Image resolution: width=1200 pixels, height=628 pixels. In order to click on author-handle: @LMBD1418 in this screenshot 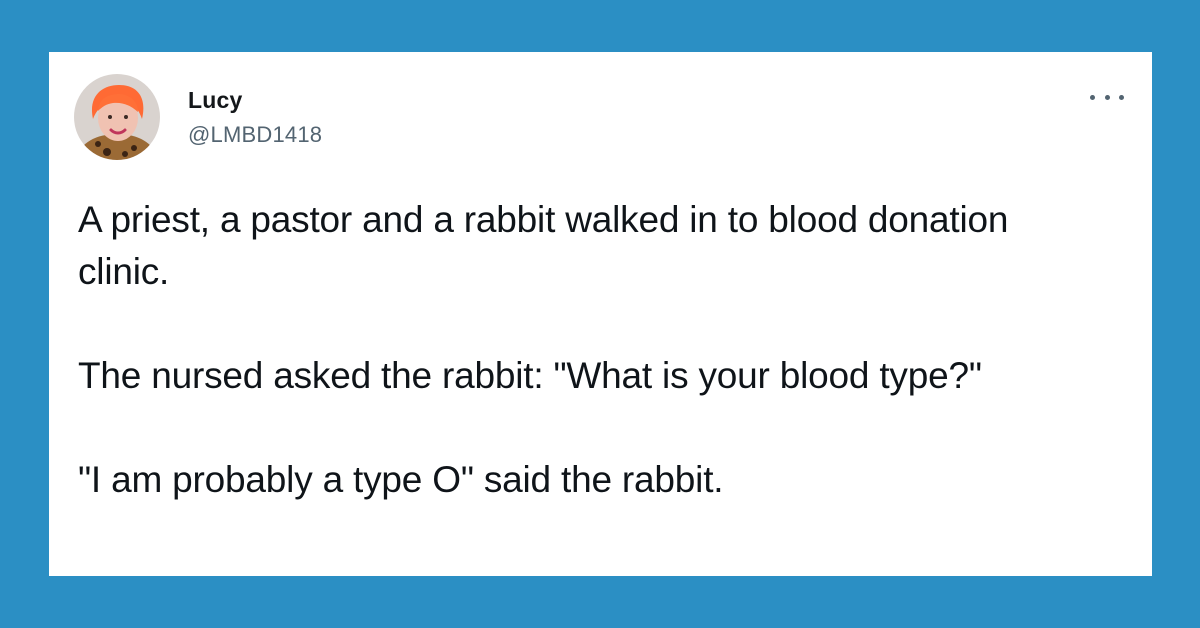, I will do `click(255, 135)`.